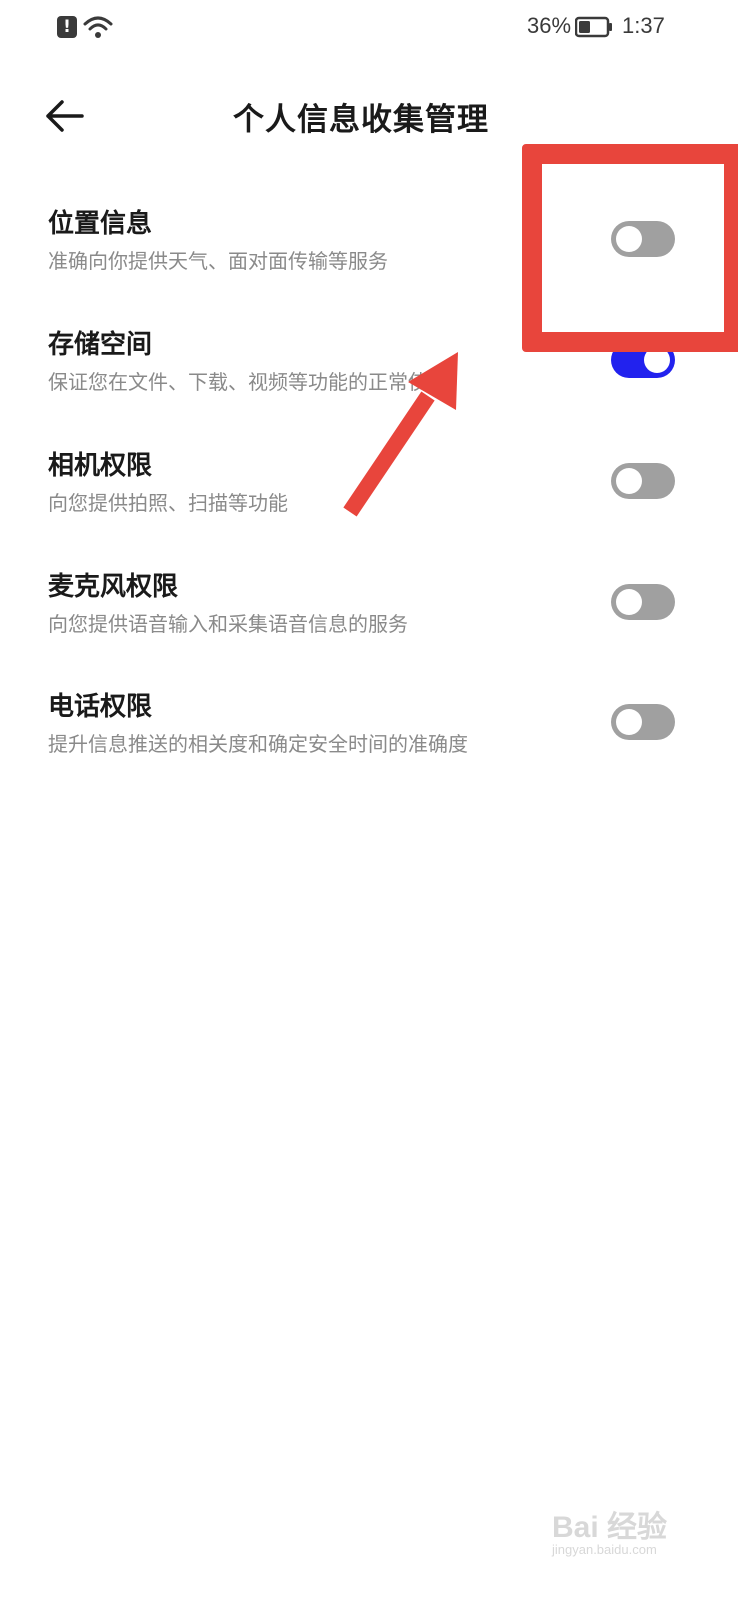 The image size is (738, 1600). What do you see at coordinates (218, 261) in the screenshot?
I see `setting-description: 准确向你提供天气、面对面传输等服务` at bounding box center [218, 261].